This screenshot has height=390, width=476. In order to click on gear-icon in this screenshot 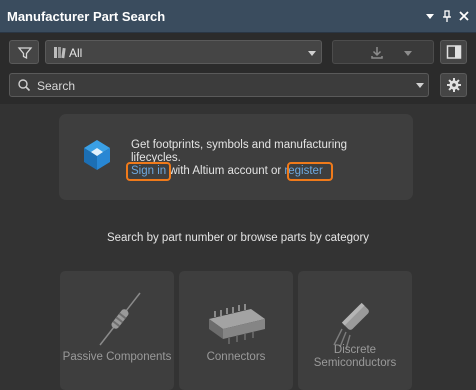, I will do `click(454, 85)`.